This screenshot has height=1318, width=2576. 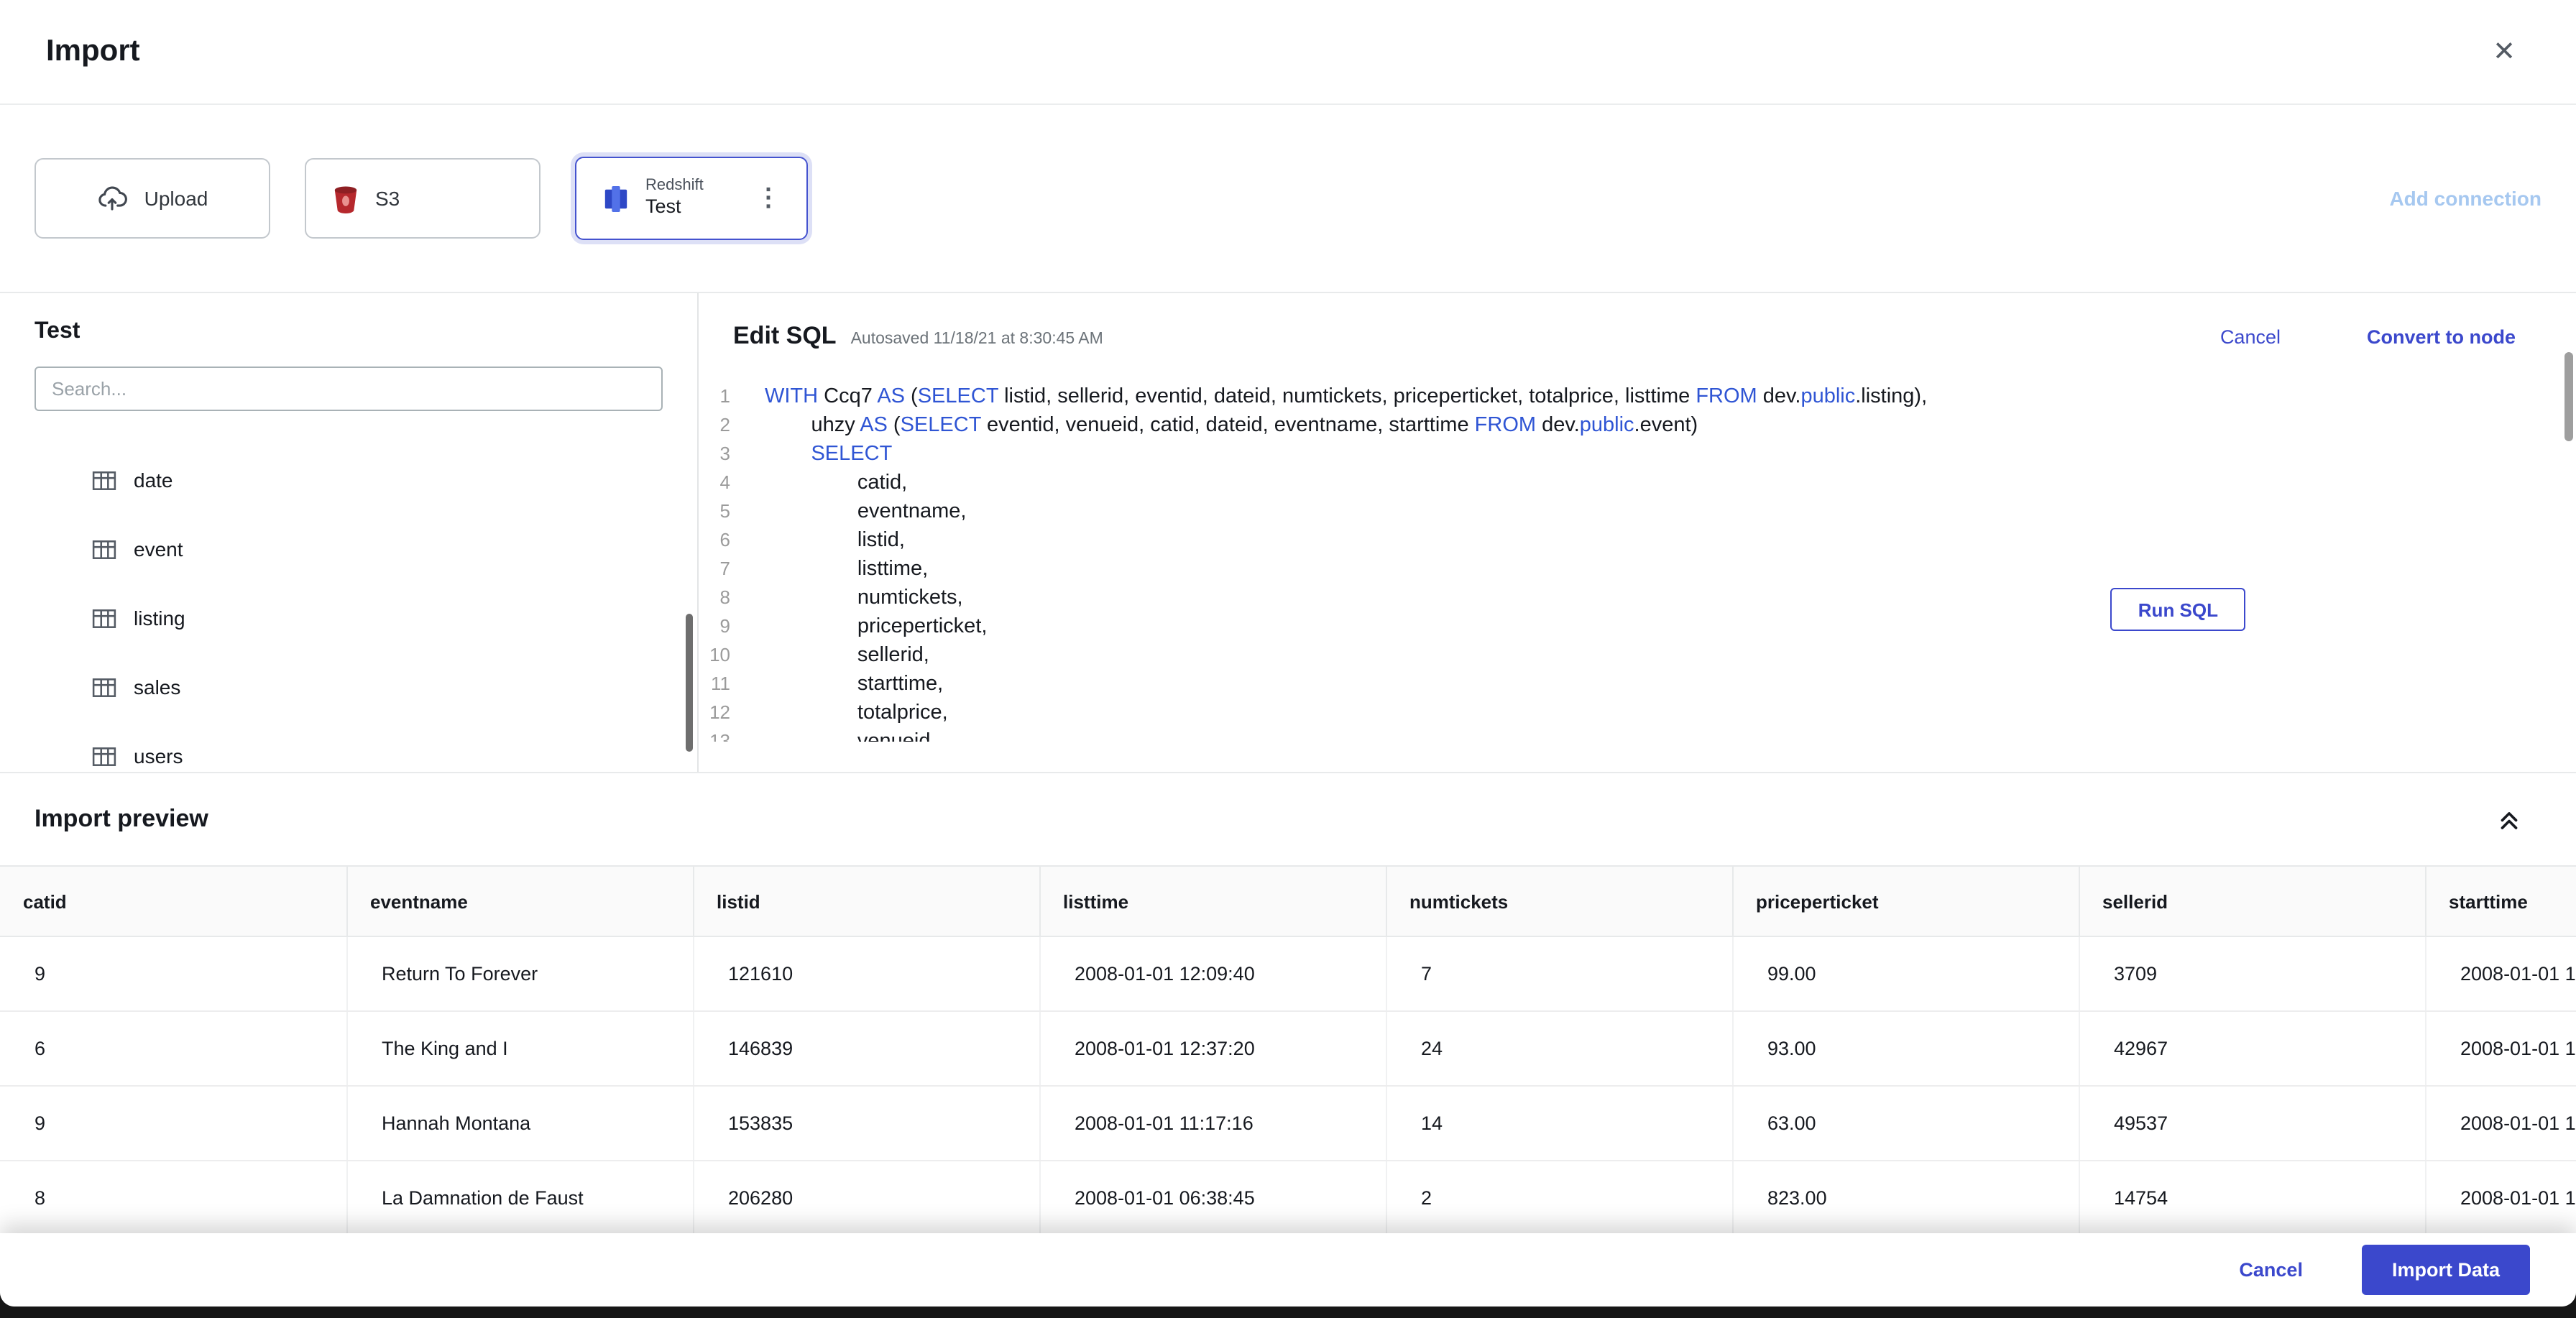 I want to click on table-cell: 7, so click(x=1559, y=974).